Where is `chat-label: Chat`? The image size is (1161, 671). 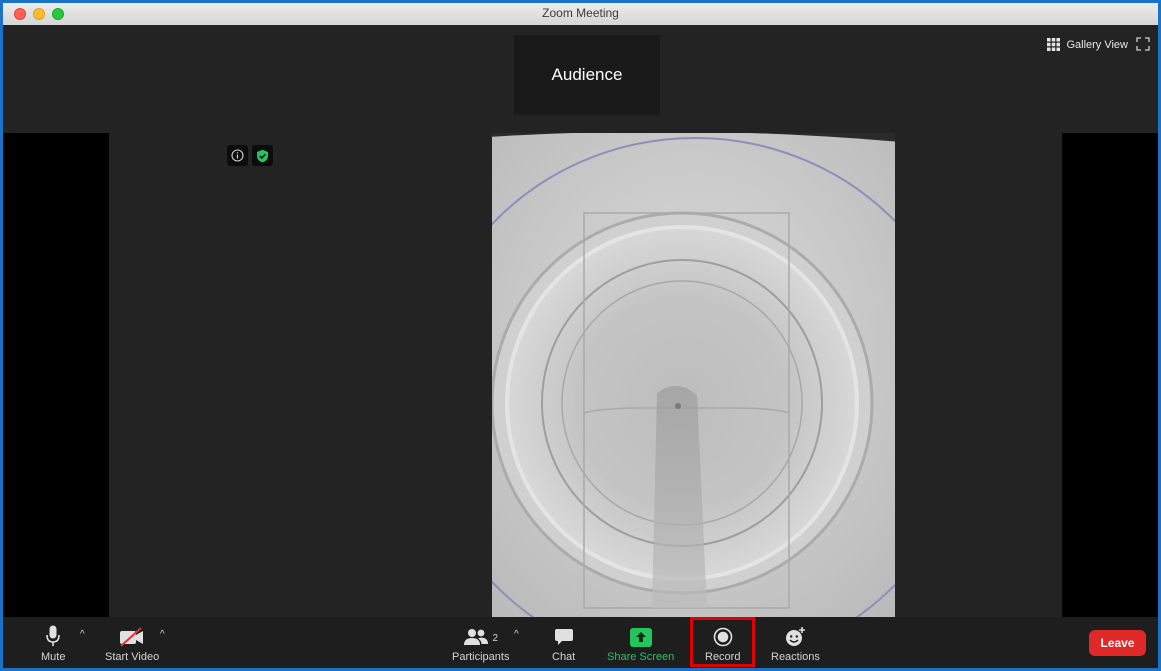 chat-label: Chat is located at coordinates (564, 657).